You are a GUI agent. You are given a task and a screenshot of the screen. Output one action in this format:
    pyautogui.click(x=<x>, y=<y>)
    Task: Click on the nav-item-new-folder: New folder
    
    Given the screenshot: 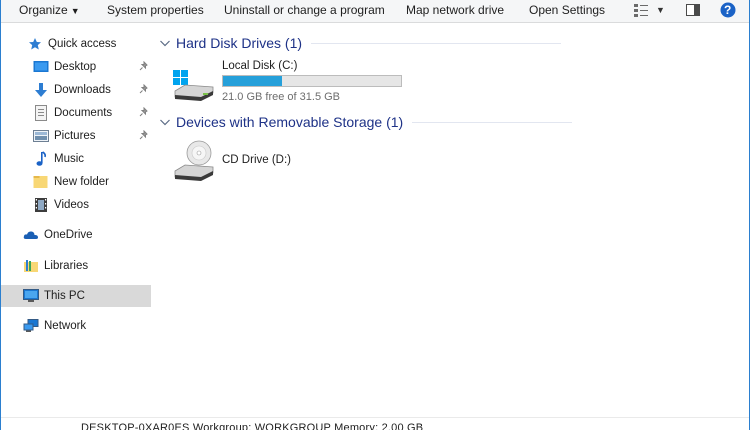 What is the action you would take?
    pyautogui.click(x=76, y=182)
    